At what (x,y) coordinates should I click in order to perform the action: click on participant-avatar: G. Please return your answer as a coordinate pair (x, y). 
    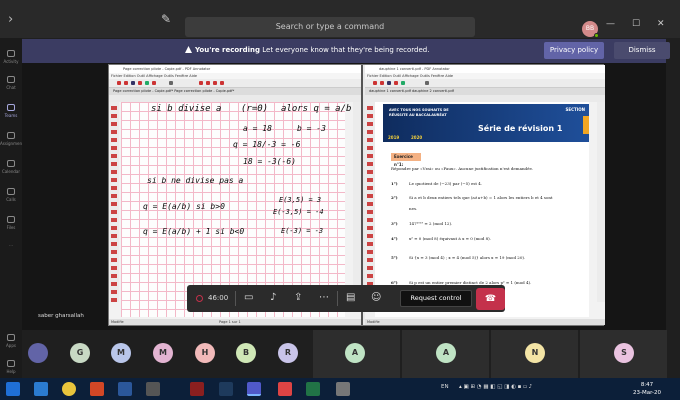
    Looking at the image, I should click on (80, 353).